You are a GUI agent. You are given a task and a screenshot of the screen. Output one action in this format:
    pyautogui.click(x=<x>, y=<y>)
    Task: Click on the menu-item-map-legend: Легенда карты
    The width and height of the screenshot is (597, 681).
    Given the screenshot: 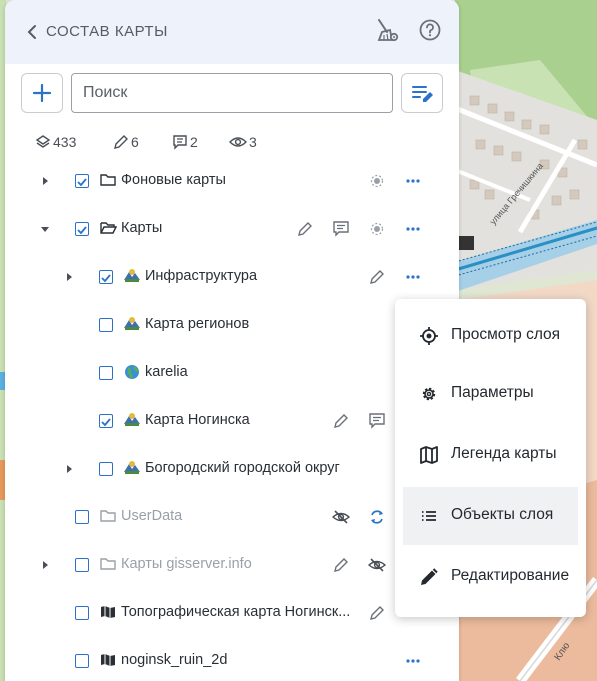 What is the action you would take?
    pyautogui.click(x=490, y=455)
    